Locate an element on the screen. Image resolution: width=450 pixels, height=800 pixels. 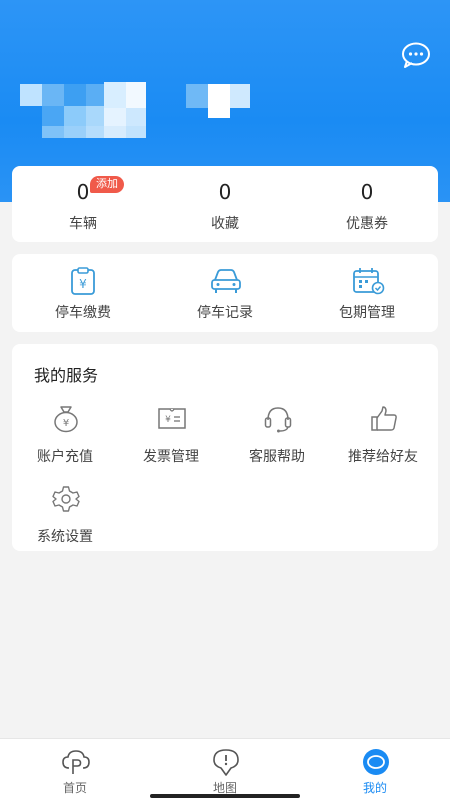
tab-map: 地图 is located at coordinates (225, 769).